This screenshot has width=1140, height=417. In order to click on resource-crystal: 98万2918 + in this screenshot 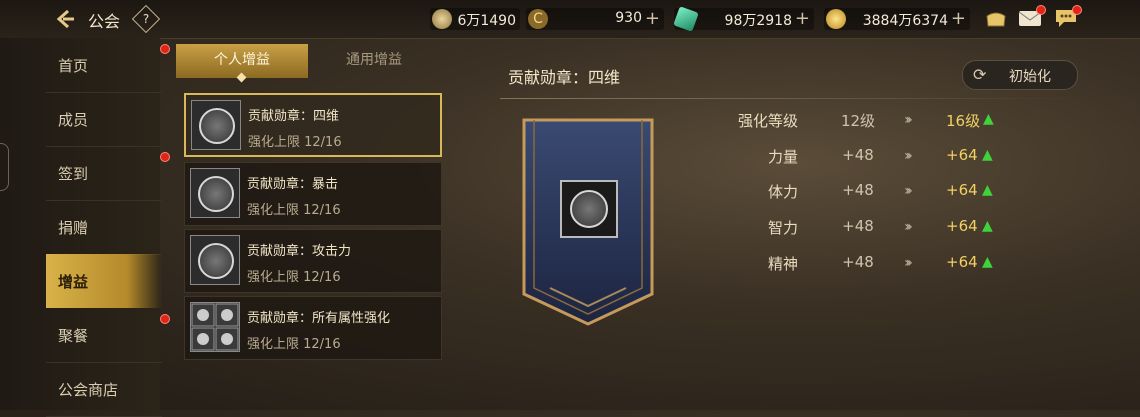, I will do `click(743, 19)`.